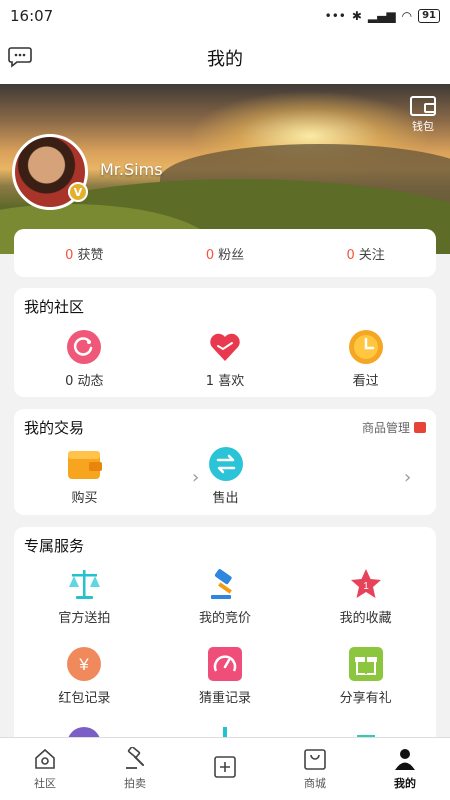 The image size is (450, 800). What do you see at coordinates (423, 126) in the screenshot?
I see `wallet-label: 钱包` at bounding box center [423, 126].